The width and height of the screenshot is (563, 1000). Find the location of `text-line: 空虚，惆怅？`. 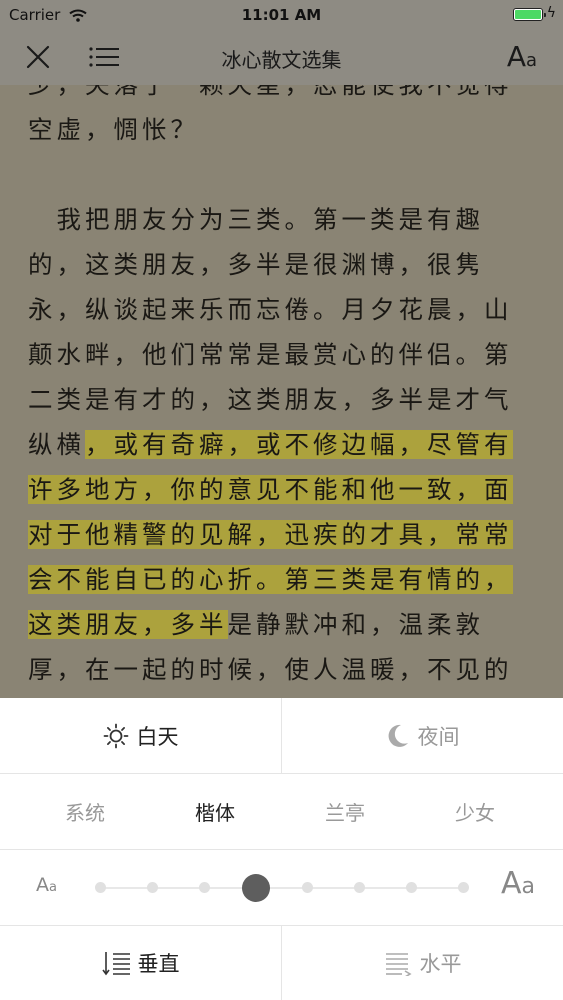

text-line: 空虚，惆怅？ is located at coordinates (283, 129).